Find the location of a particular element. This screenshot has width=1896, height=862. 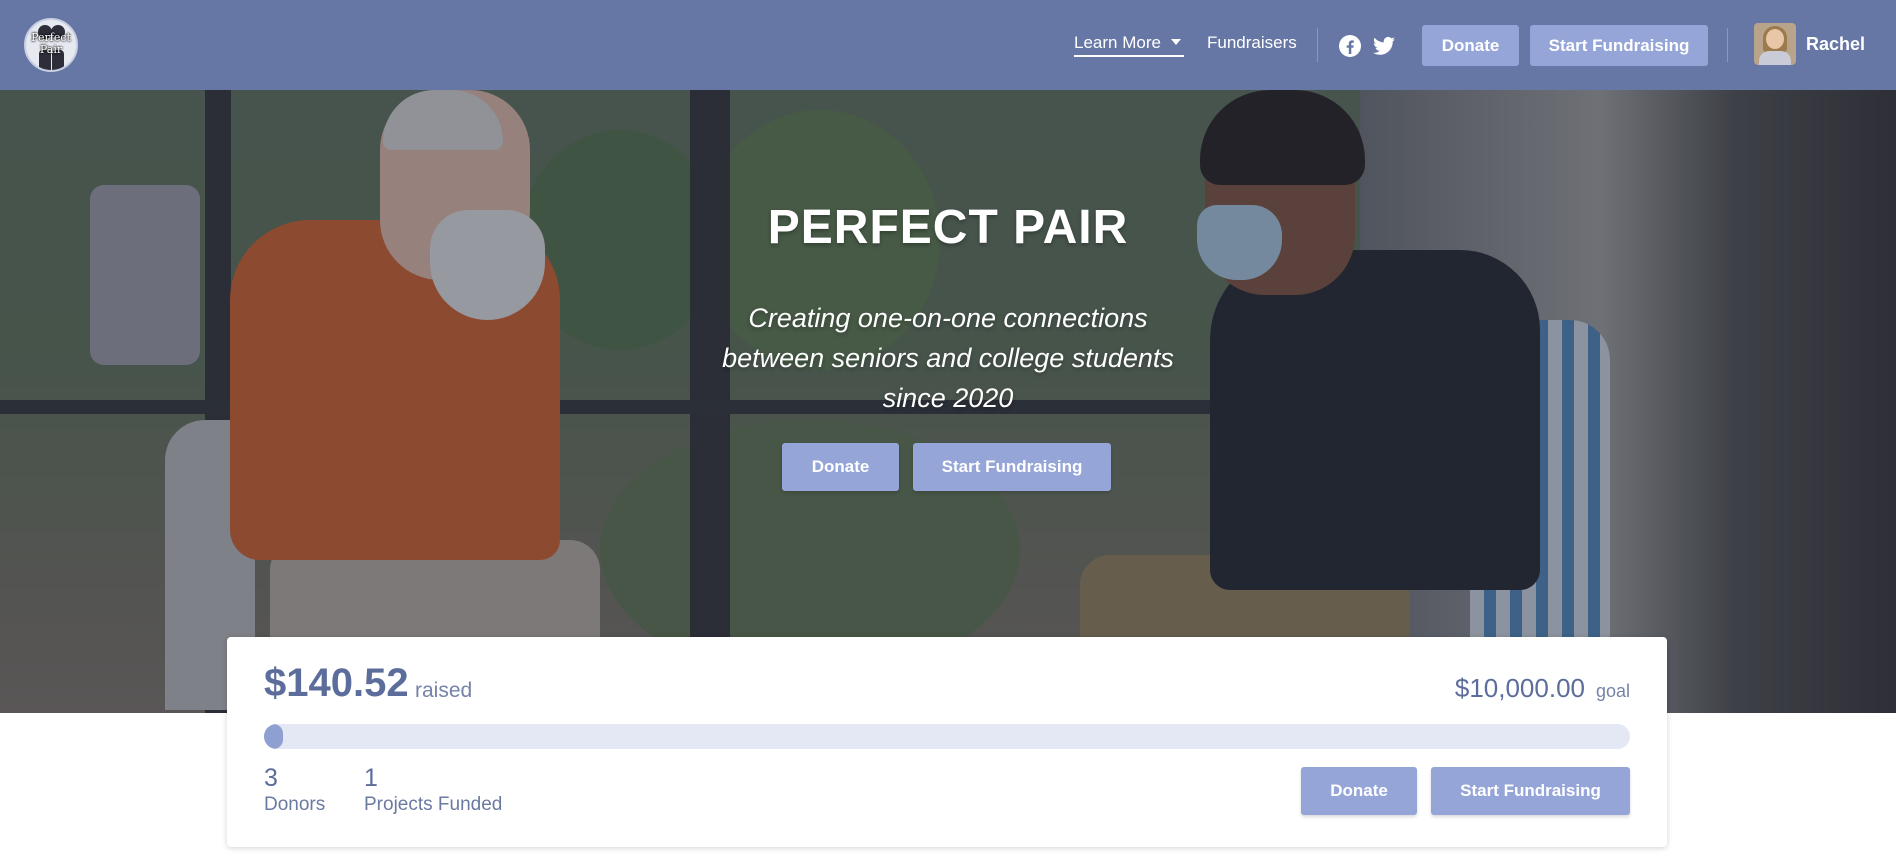

perfect-pair-logo: Perfect Pair is located at coordinates (51, 45).